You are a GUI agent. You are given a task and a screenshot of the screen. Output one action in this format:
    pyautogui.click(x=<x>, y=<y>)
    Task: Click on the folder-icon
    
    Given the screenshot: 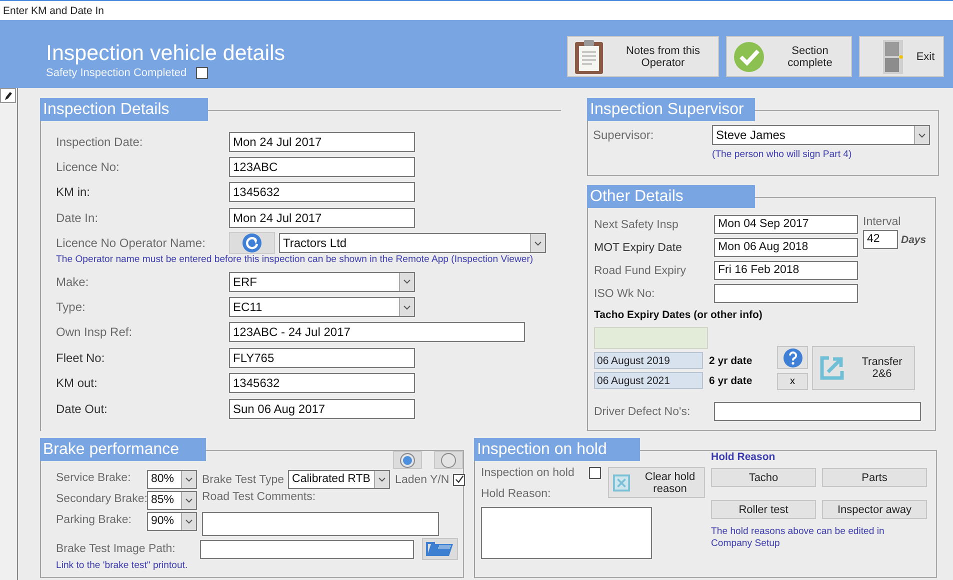 What is the action you would take?
    pyautogui.click(x=440, y=549)
    